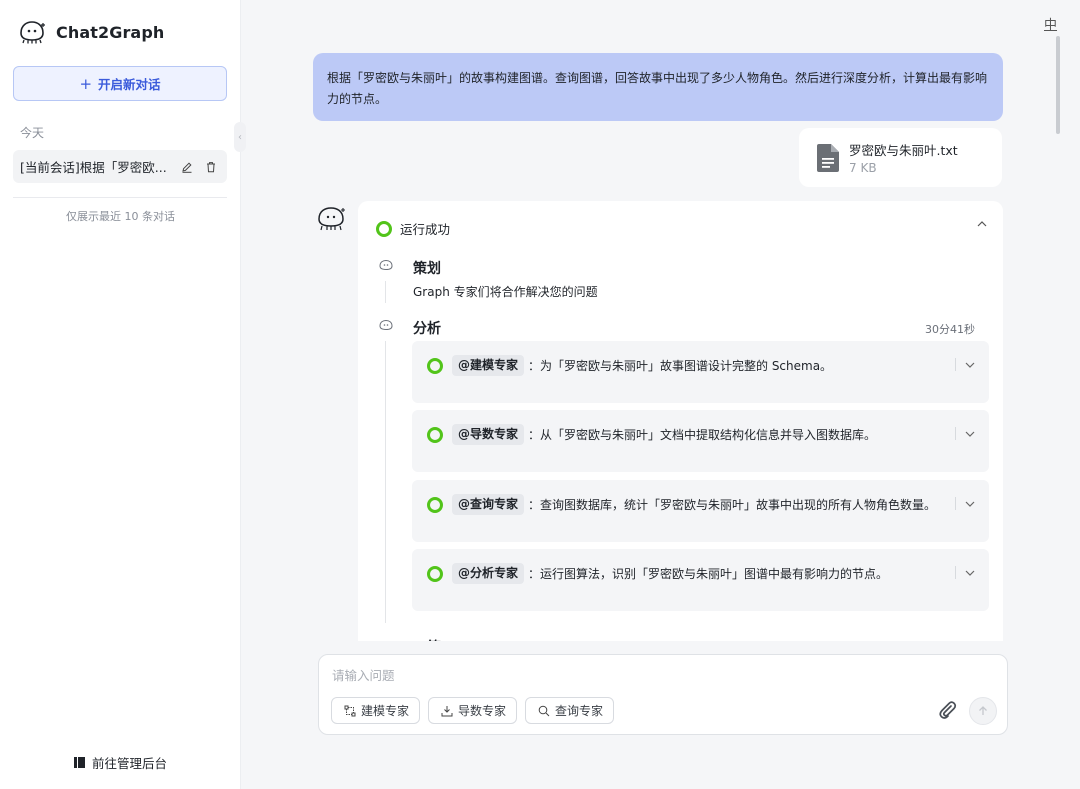  Describe the element at coordinates (488, 365) in the screenshot. I see `expert-tag: @建模专家` at that location.